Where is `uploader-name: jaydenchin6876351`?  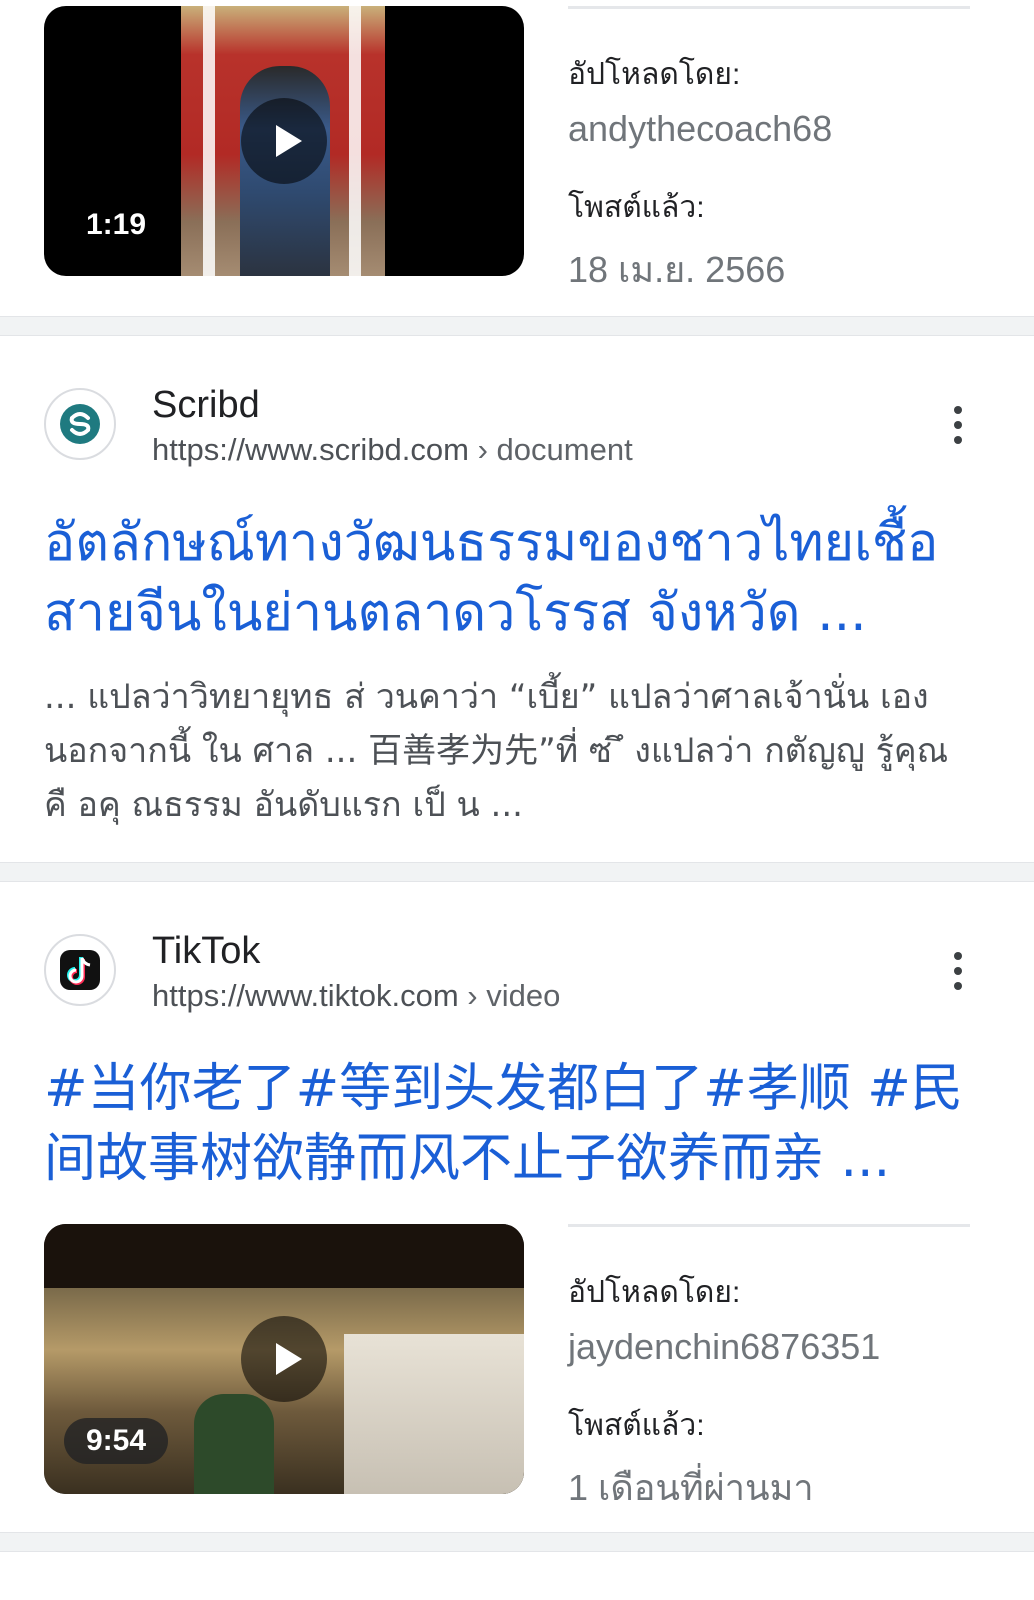 uploader-name: jaydenchin6876351 is located at coordinates (769, 1347).